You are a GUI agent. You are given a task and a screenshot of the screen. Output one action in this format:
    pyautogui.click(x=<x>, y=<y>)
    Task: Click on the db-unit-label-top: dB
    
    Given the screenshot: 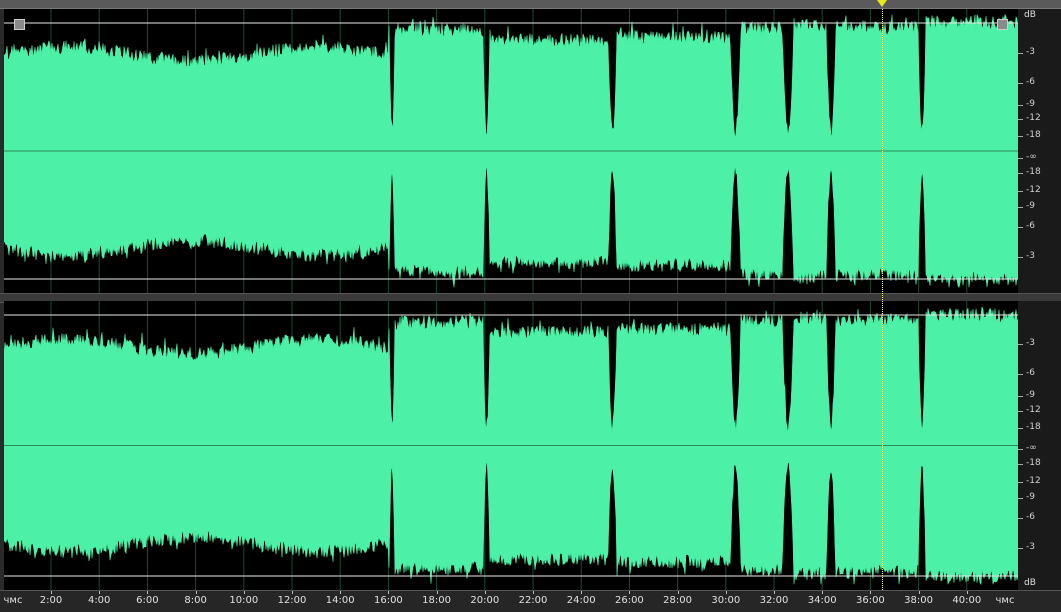 What is the action you would take?
    pyautogui.click(x=1030, y=15)
    